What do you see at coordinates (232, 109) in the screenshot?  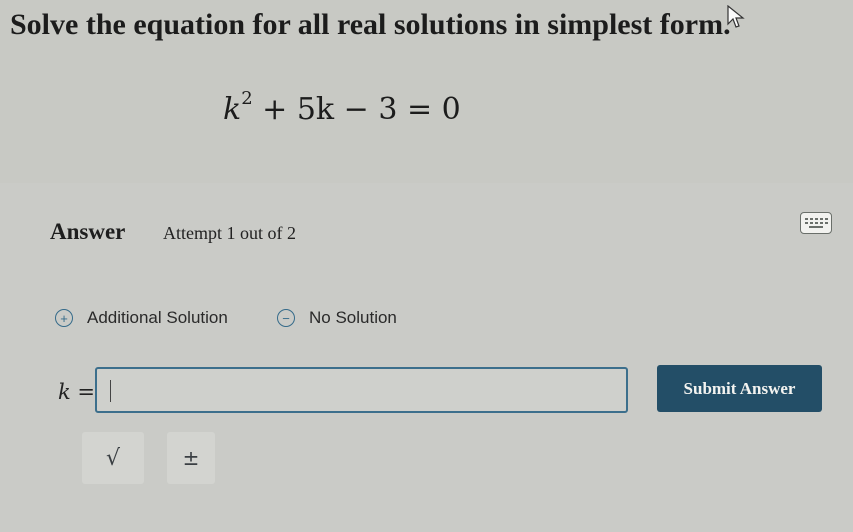 I see `equation-variable: k` at bounding box center [232, 109].